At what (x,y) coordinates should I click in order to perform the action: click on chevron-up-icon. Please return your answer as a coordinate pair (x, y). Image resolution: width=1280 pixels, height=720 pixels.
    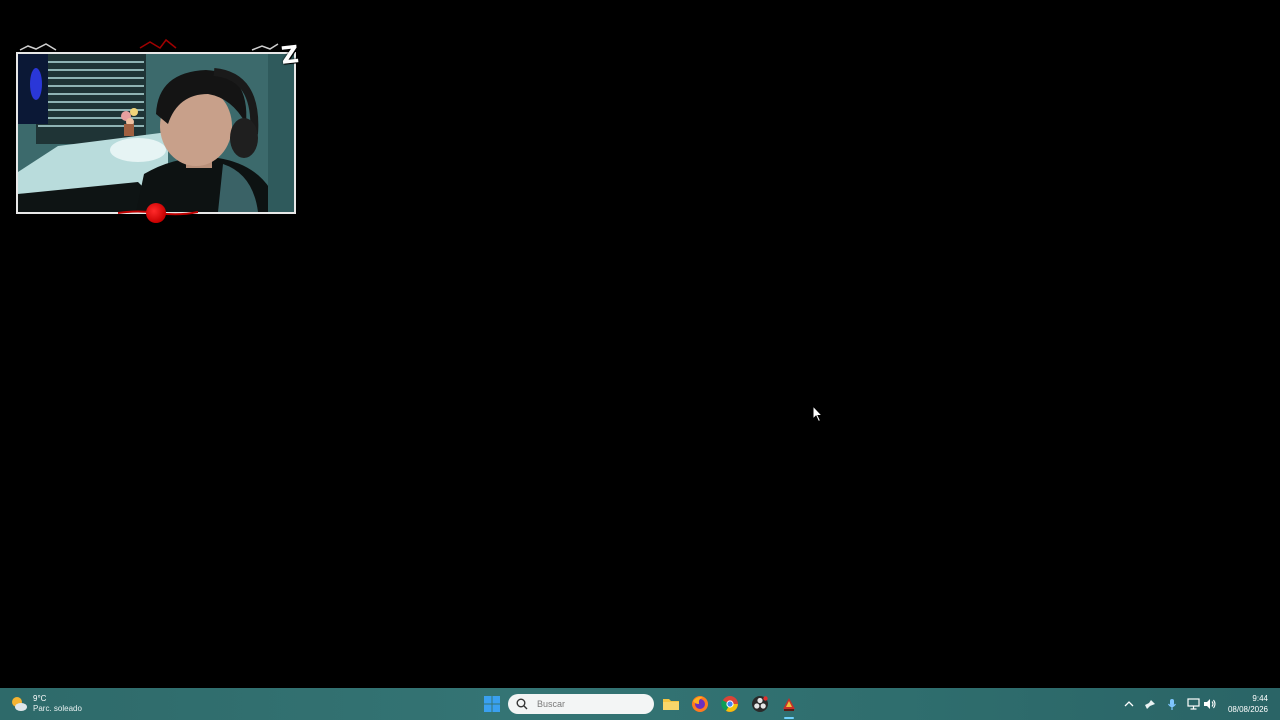
    Looking at the image, I should click on (1129, 704).